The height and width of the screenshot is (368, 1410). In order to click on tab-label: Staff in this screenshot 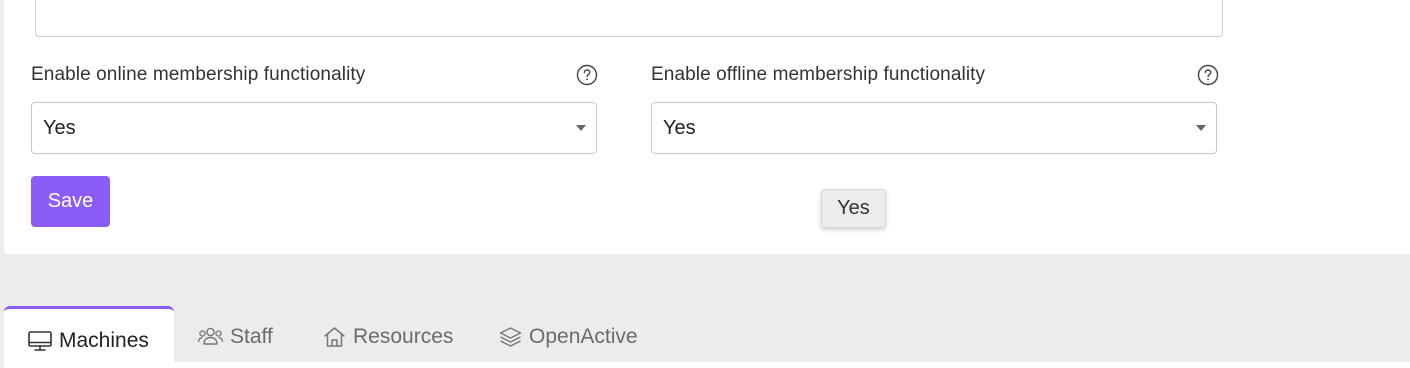, I will do `click(251, 336)`.